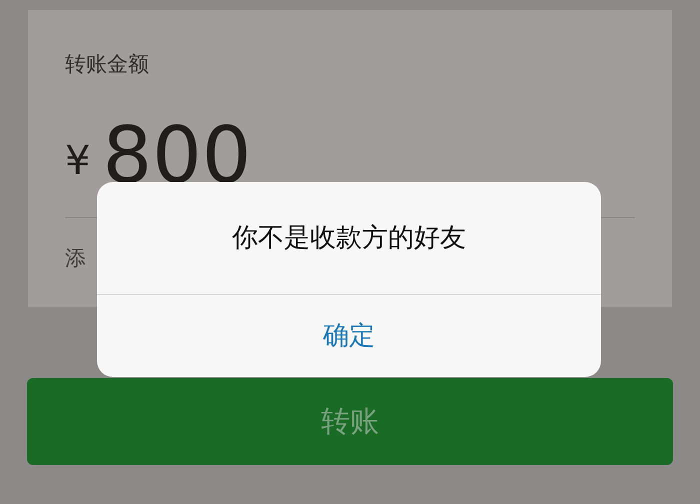 This screenshot has width=700, height=504. What do you see at coordinates (107, 64) in the screenshot?
I see `amount-label: 转账金额` at bounding box center [107, 64].